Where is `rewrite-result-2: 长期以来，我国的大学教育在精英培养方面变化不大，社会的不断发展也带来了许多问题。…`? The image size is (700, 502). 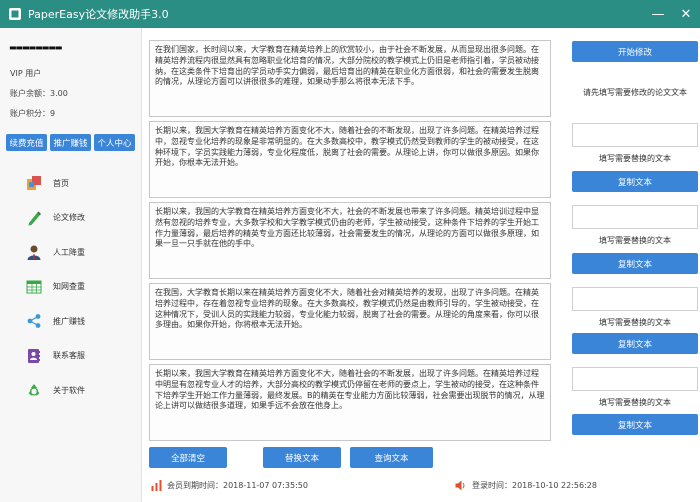 rewrite-result-2: 长期以来，我国的大学教育在精英培养方面变化不大，社会的不断发展也带来了许多问题。… is located at coordinates (350, 240).